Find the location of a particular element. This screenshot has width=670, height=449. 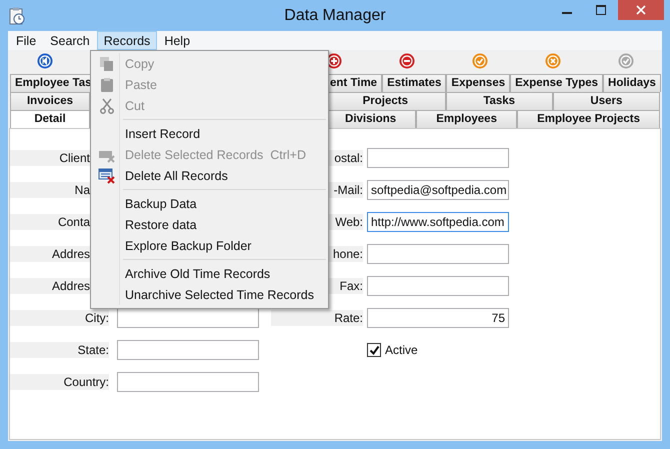

tab: Estimates is located at coordinates (414, 83).